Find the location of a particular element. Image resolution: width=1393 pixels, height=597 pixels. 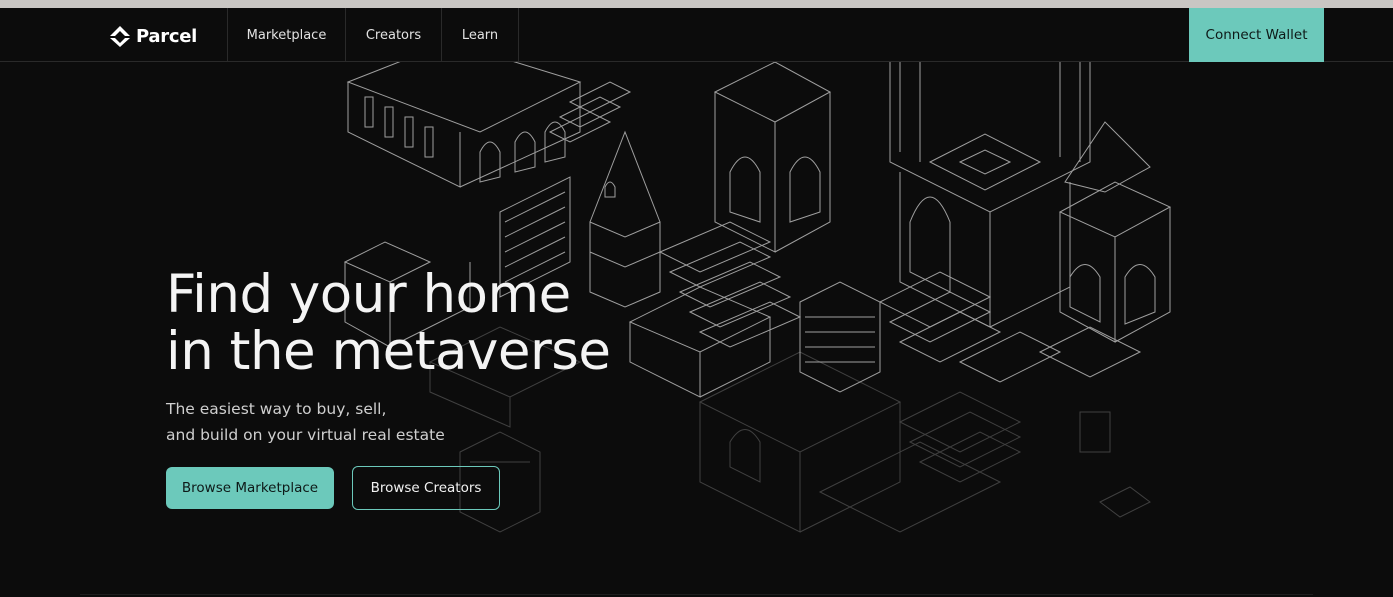

nav-divider is located at coordinates (518, 35).